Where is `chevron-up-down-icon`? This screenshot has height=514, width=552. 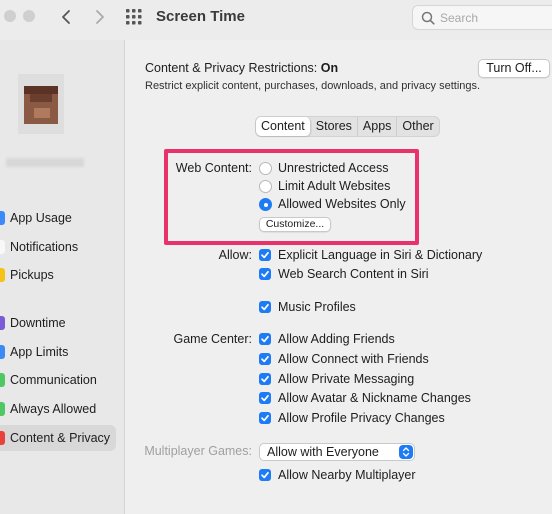
chevron-up-down-icon is located at coordinates (406, 452).